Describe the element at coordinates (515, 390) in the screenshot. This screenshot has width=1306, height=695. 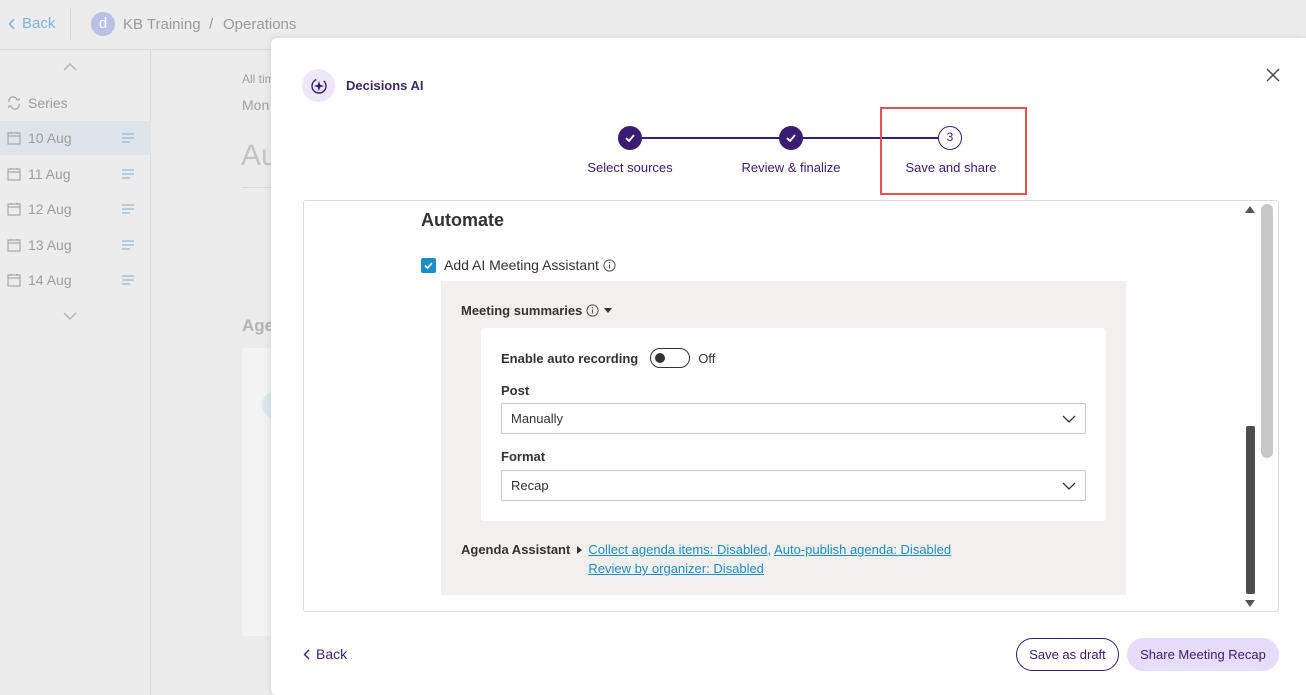
I see `post-label: Post` at that location.